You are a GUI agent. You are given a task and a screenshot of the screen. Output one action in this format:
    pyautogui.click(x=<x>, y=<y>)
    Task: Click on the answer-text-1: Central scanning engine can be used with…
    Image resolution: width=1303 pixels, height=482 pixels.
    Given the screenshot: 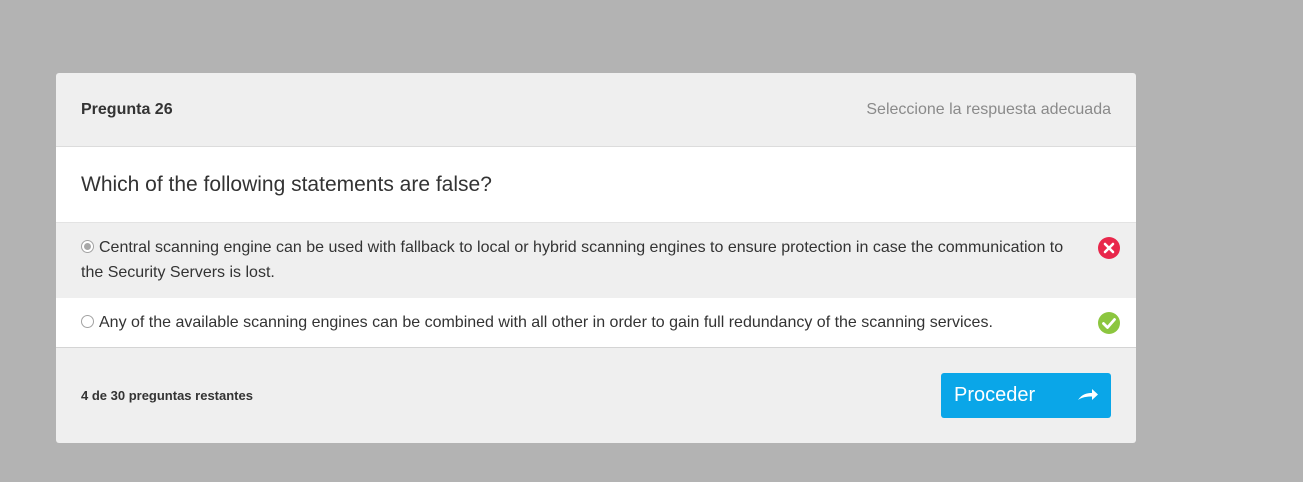 What is the action you would take?
    pyautogui.click(x=572, y=260)
    